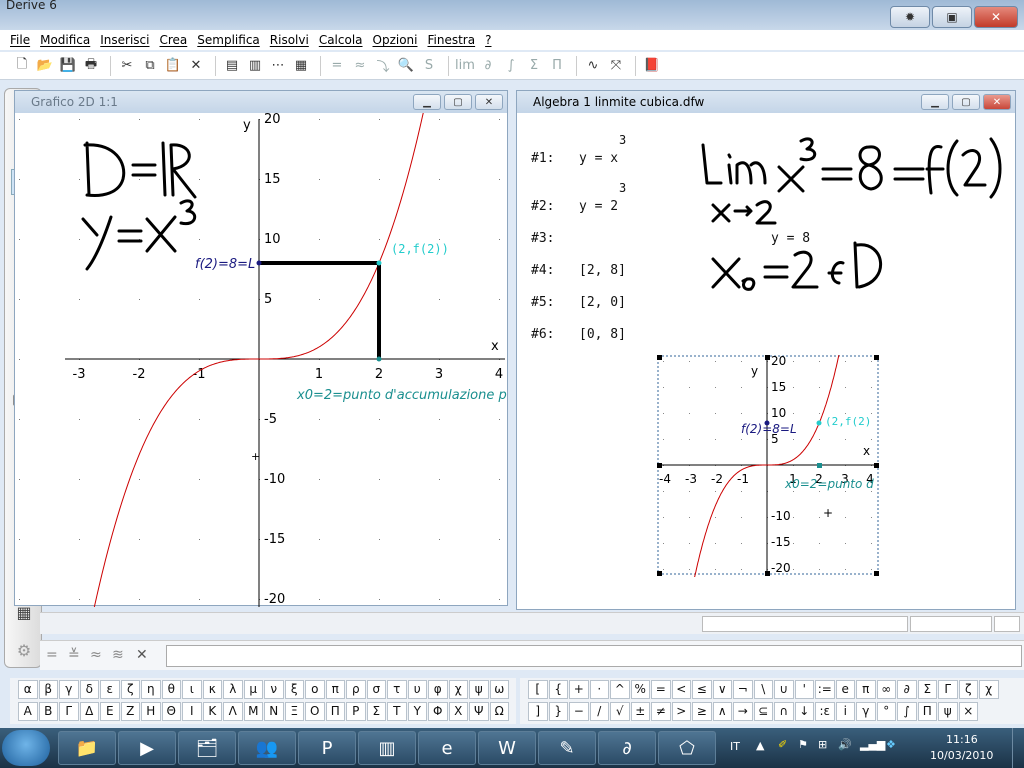 The image size is (1024, 768). What do you see at coordinates (315, 711) in the screenshot?
I see `symbol-key: Ο` at bounding box center [315, 711].